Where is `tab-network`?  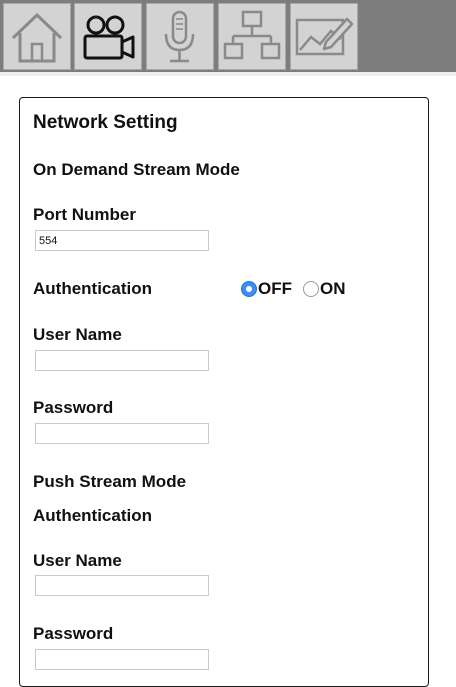
tab-network is located at coordinates (252, 36).